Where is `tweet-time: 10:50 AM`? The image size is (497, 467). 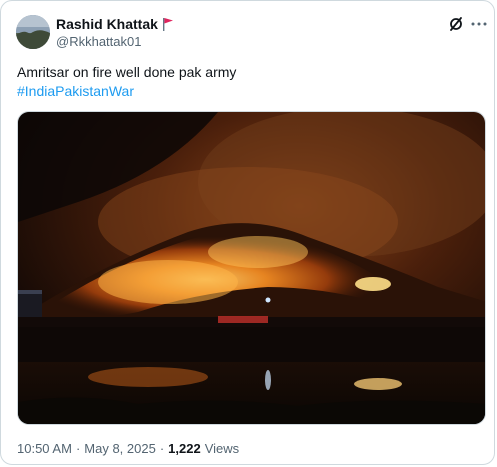 tweet-time: 10:50 AM is located at coordinates (44, 448).